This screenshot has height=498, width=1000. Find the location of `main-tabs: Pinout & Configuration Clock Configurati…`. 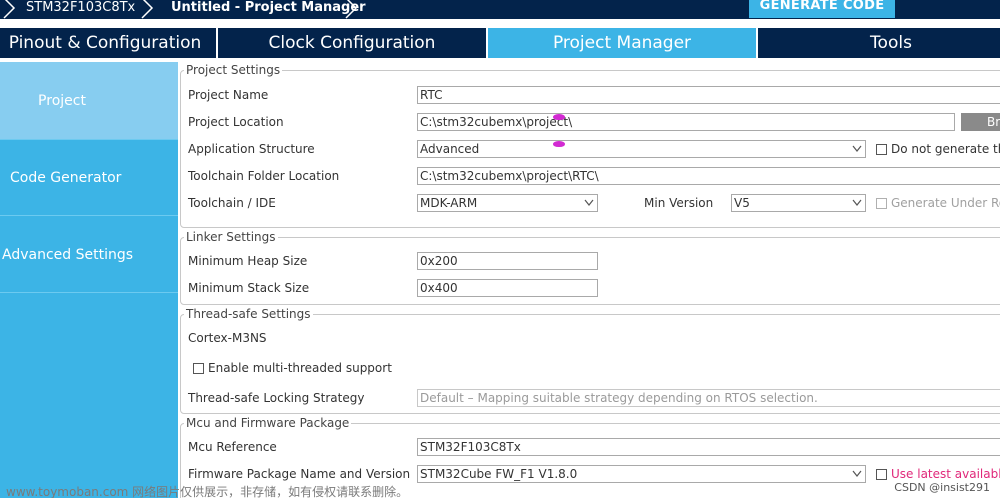

main-tabs: Pinout & Configuration Clock Configurati… is located at coordinates (500, 43).